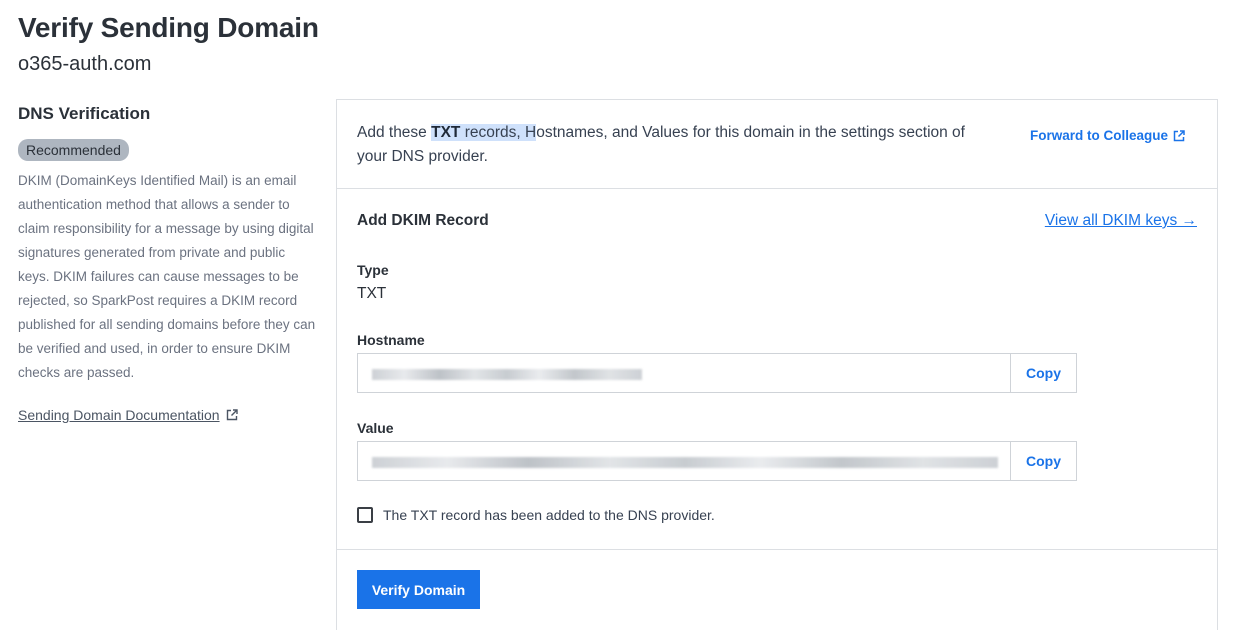  I want to click on hostname-value-redacted, so click(684, 373).